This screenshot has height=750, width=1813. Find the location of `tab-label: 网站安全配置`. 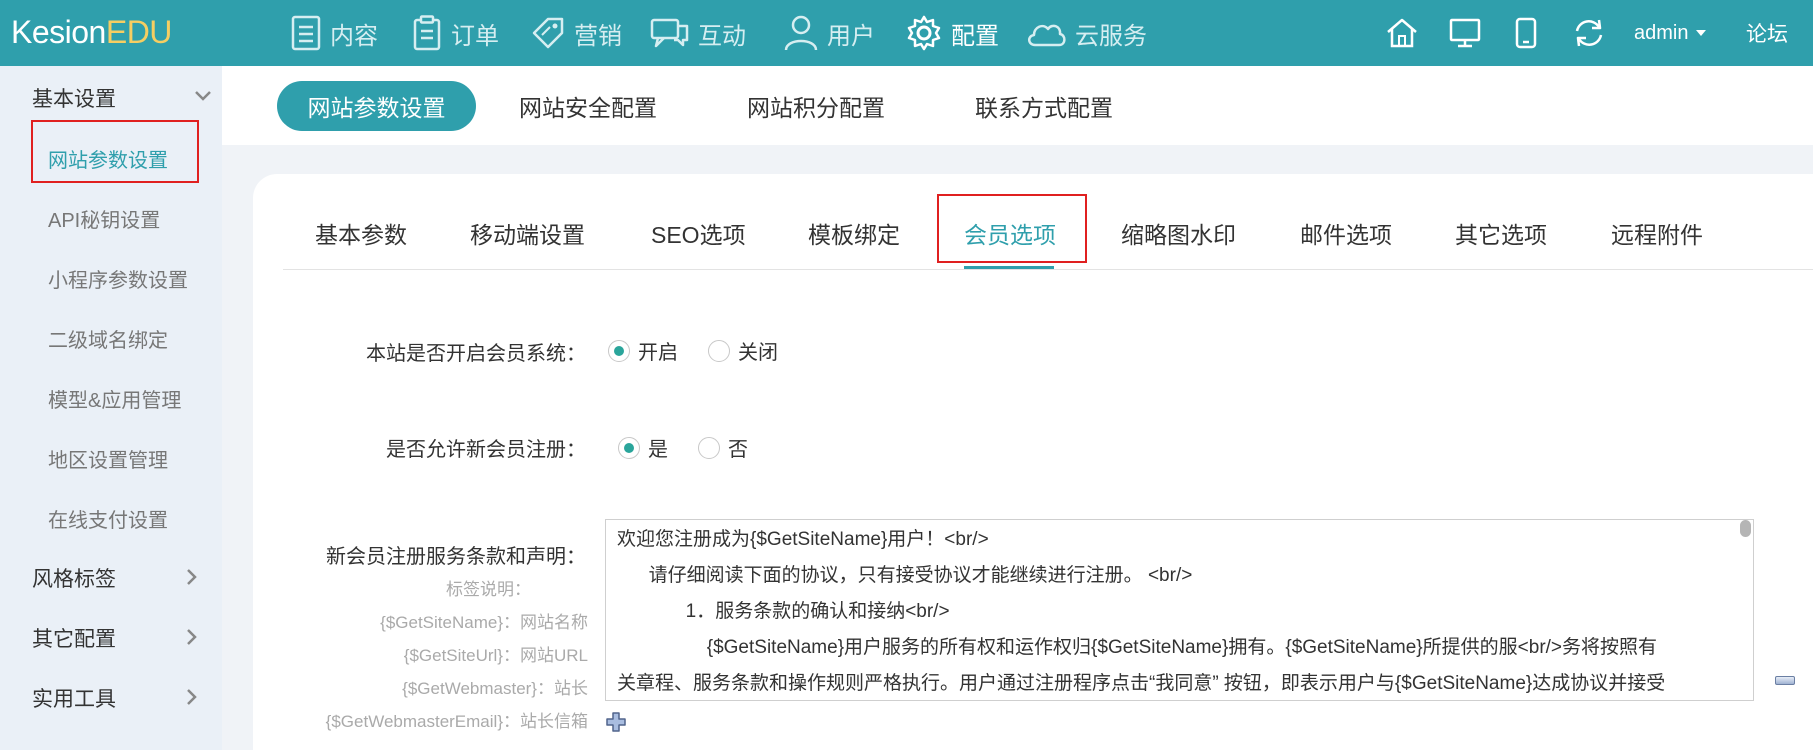

tab-label: 网站安全配置 is located at coordinates (588, 108).